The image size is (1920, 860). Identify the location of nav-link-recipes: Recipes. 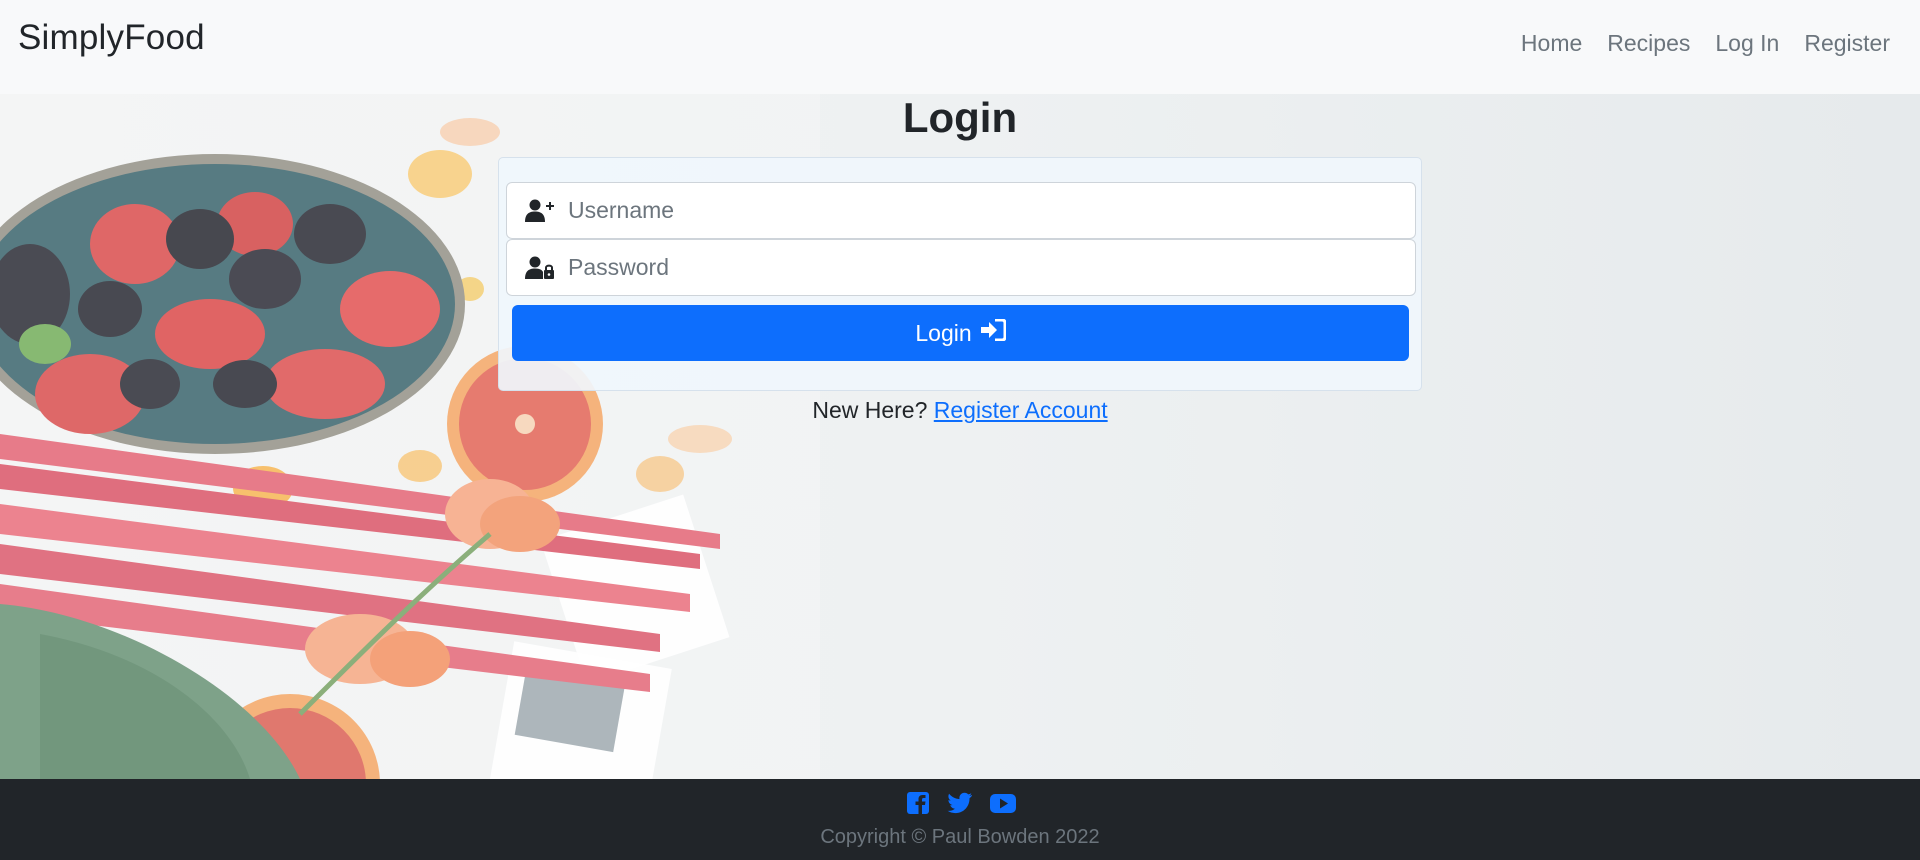
(1648, 43).